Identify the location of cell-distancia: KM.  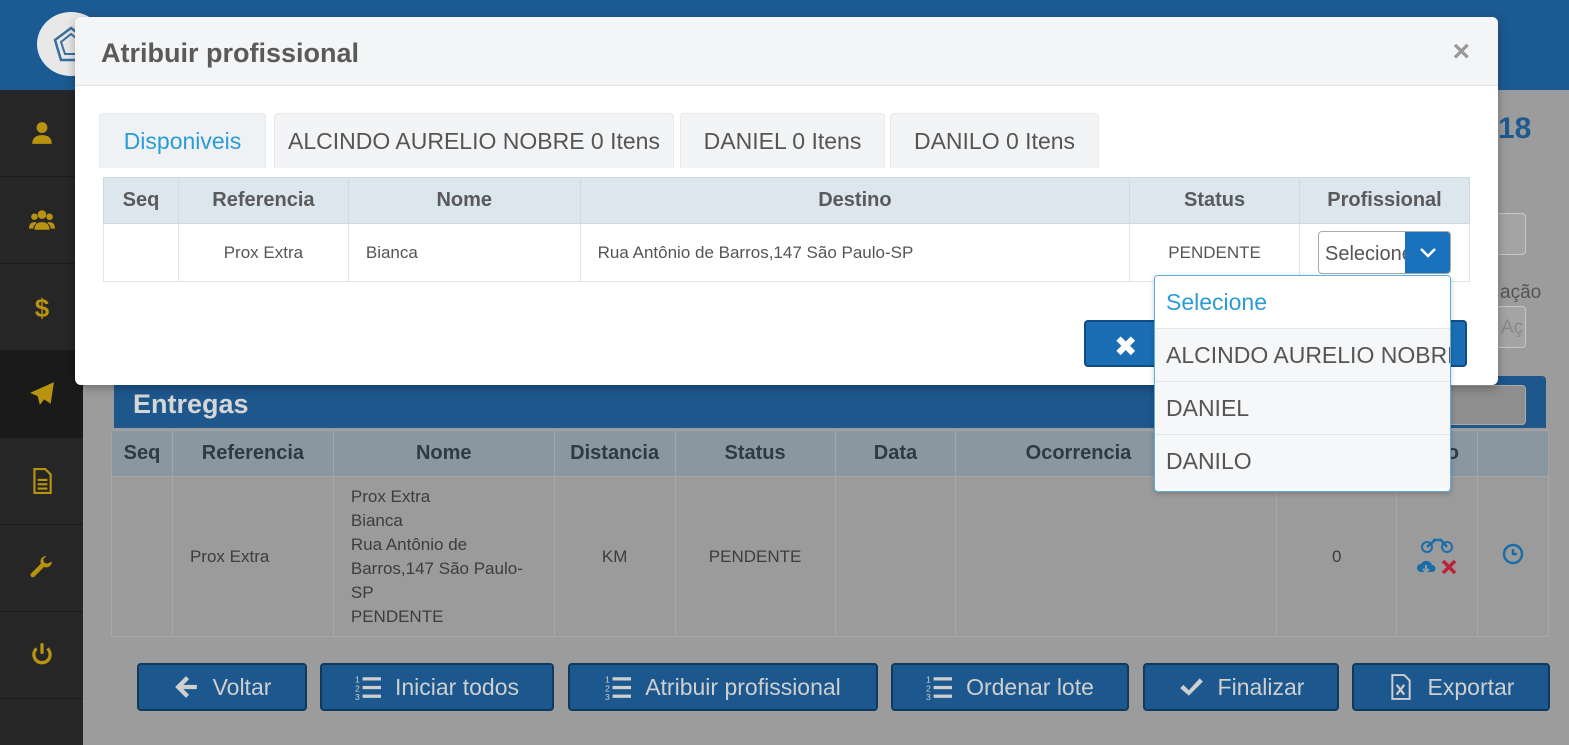
(614, 556).